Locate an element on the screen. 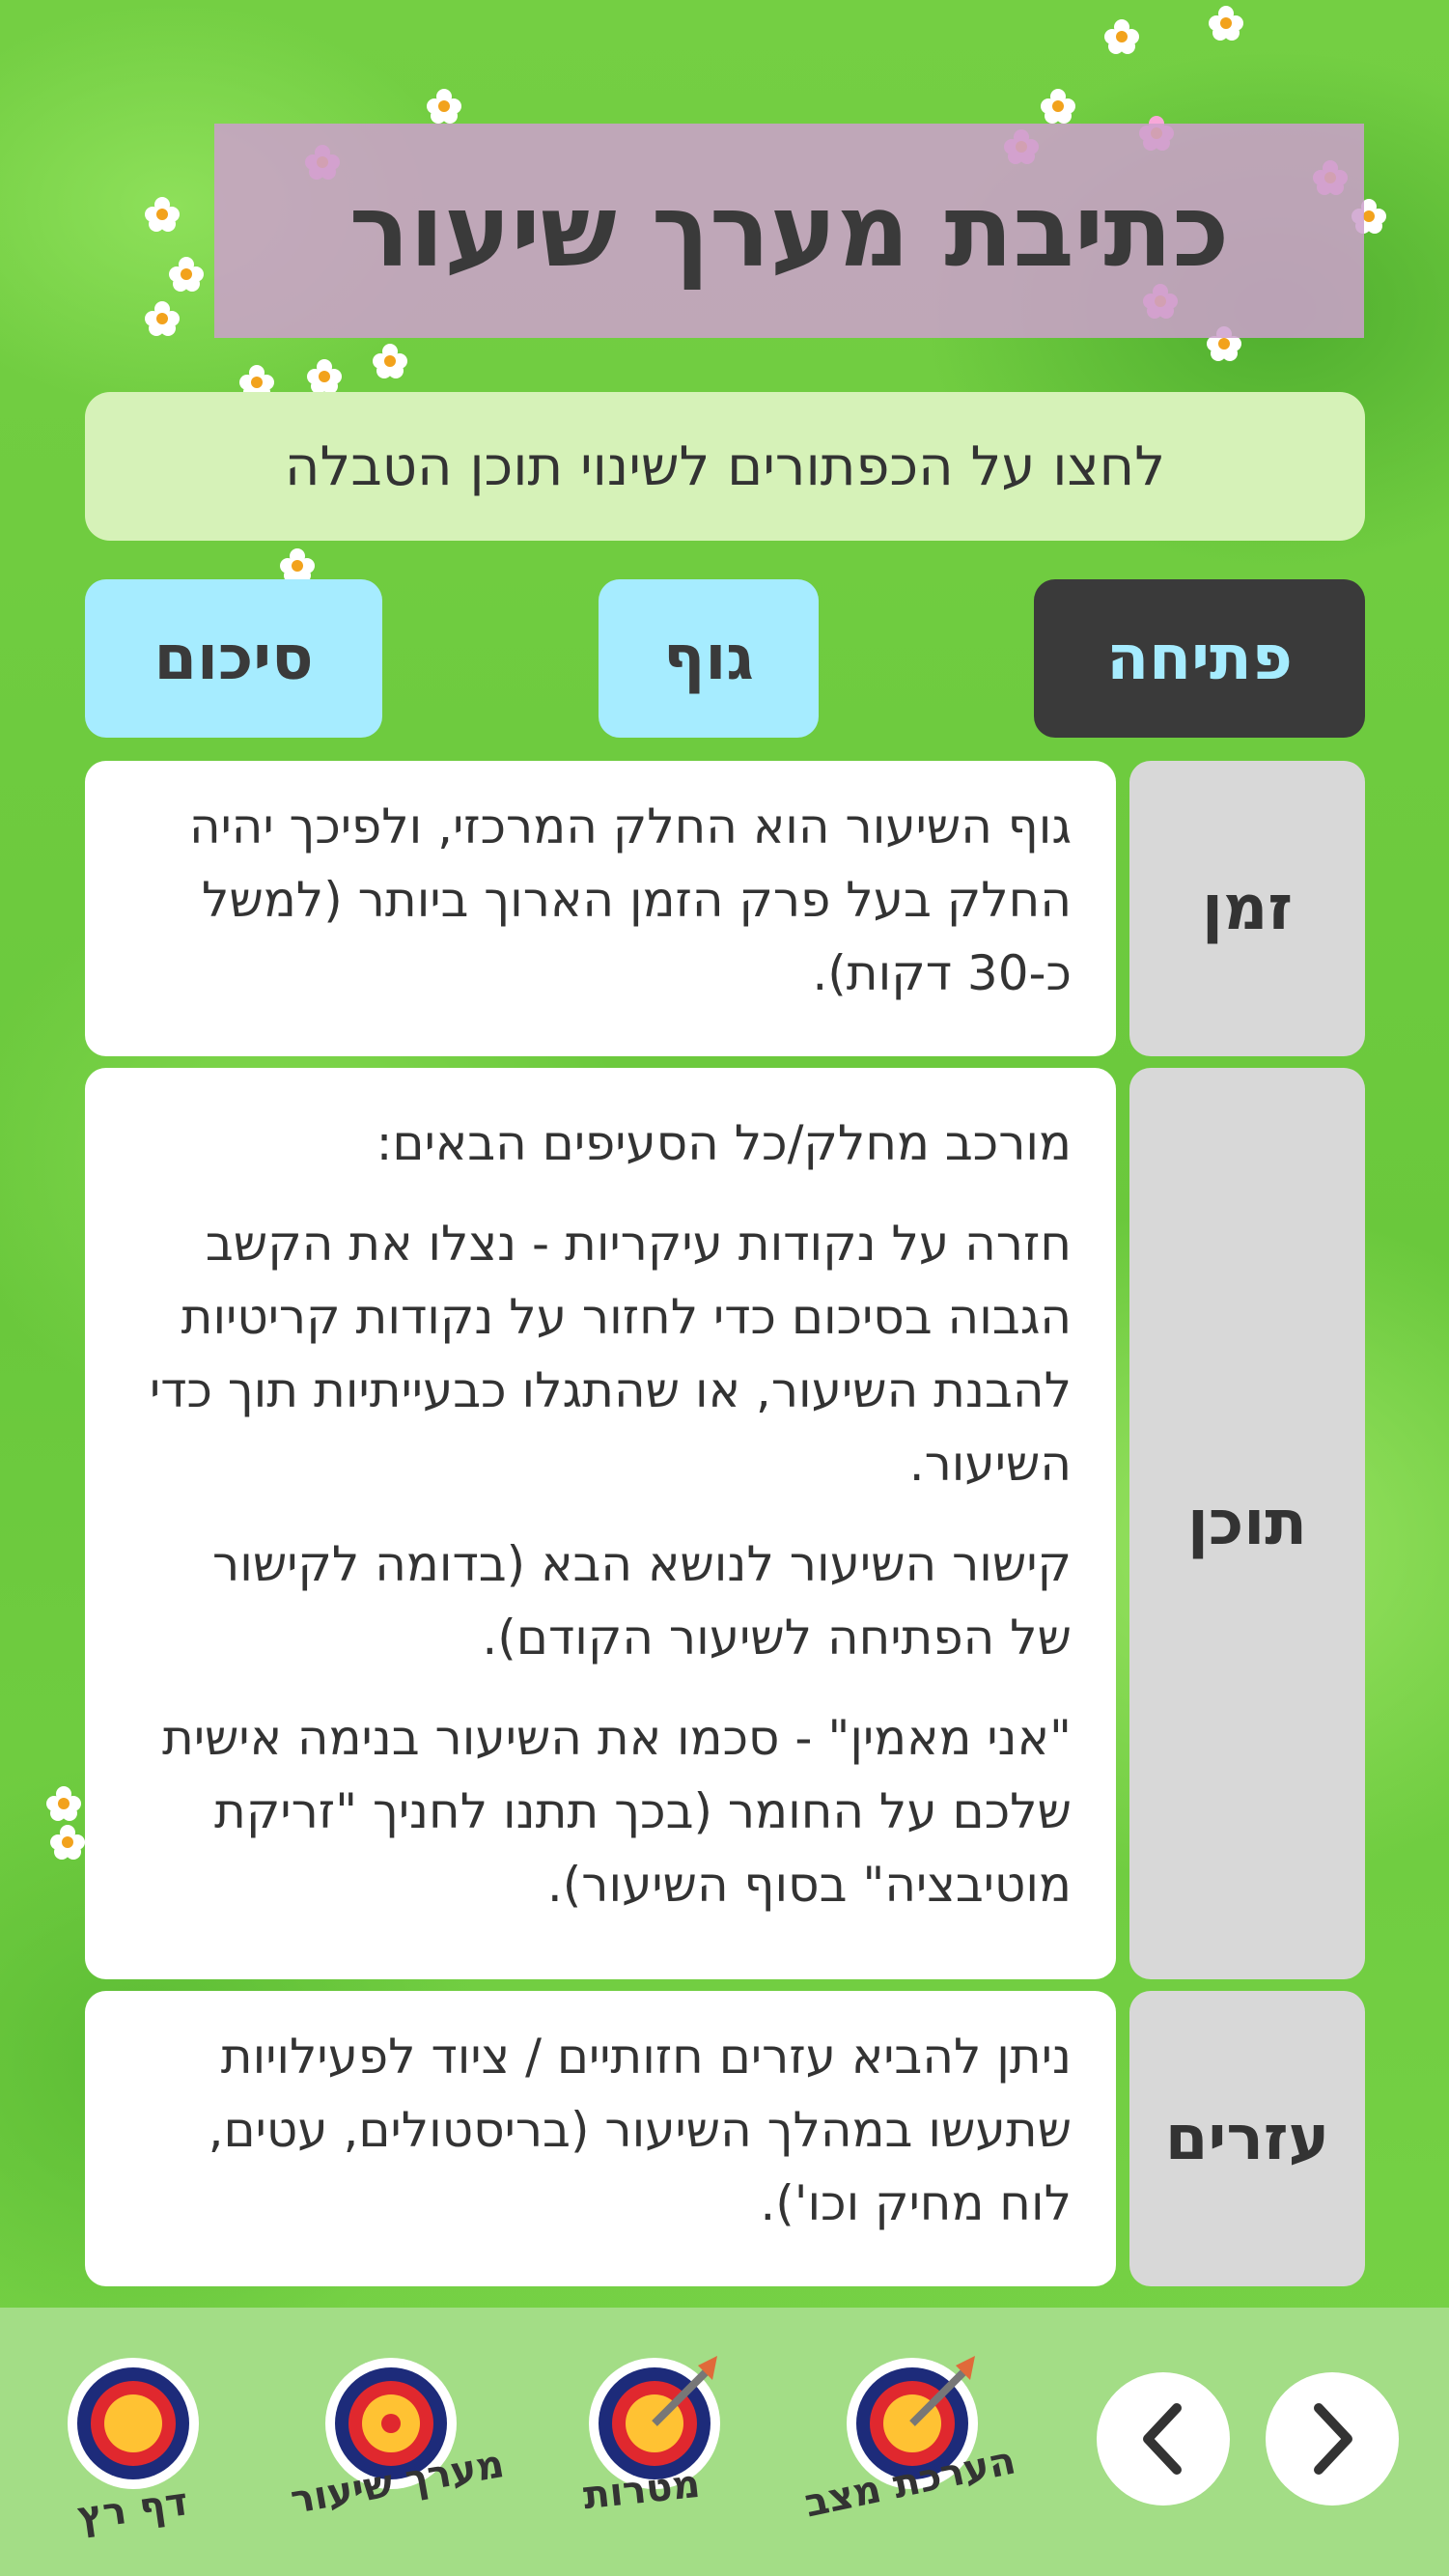  tab-opening: פתיחה is located at coordinates (1199, 659).